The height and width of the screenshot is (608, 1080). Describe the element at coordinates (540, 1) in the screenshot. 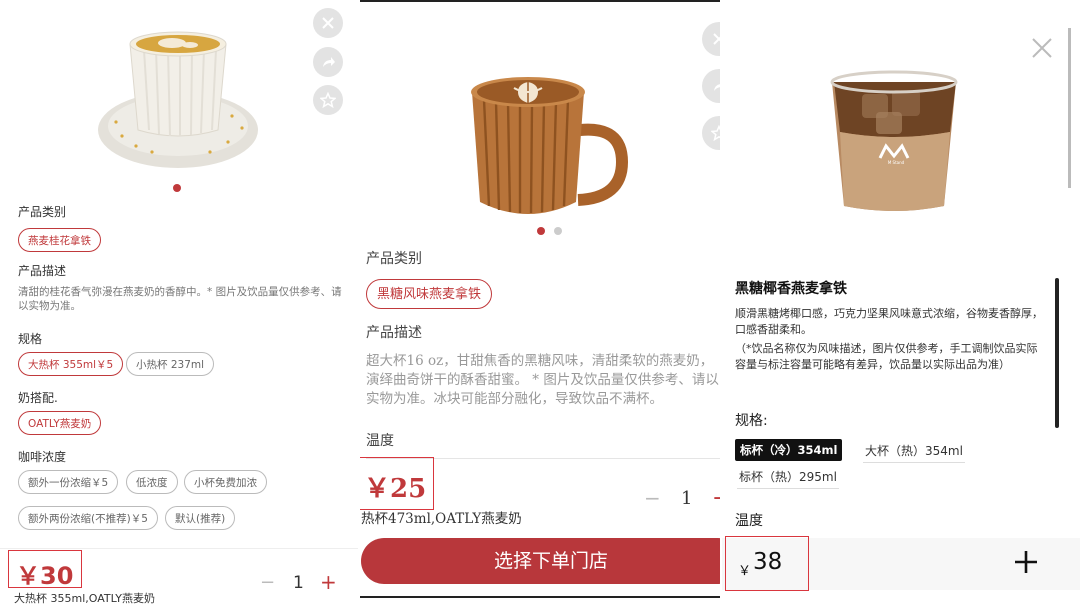

I see `top-edge-line` at that location.